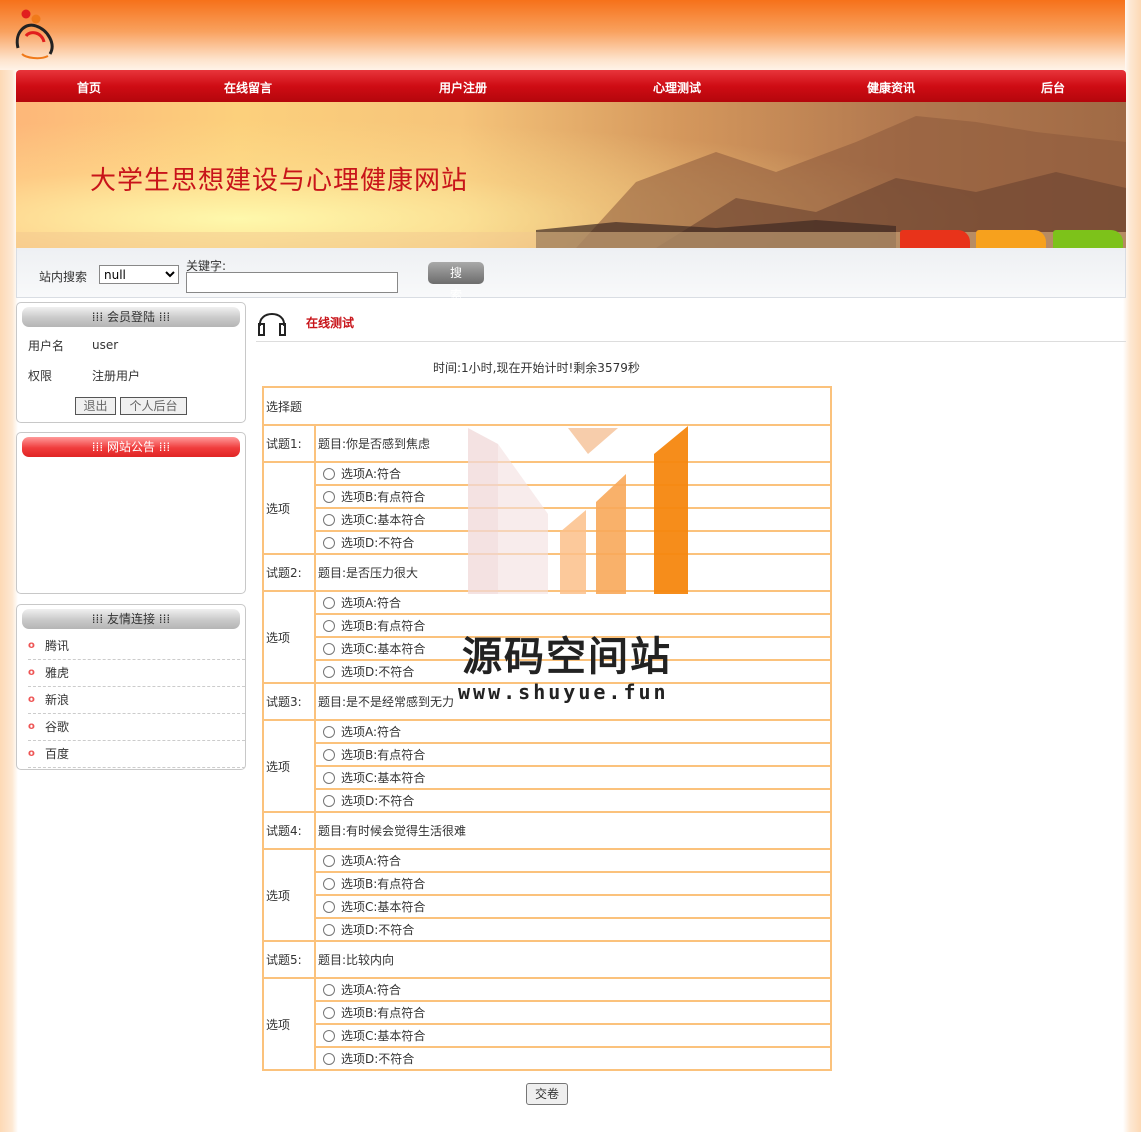 The image size is (1141, 1132). What do you see at coordinates (1088, 239) in the screenshot?
I see `banner-tab-green` at bounding box center [1088, 239].